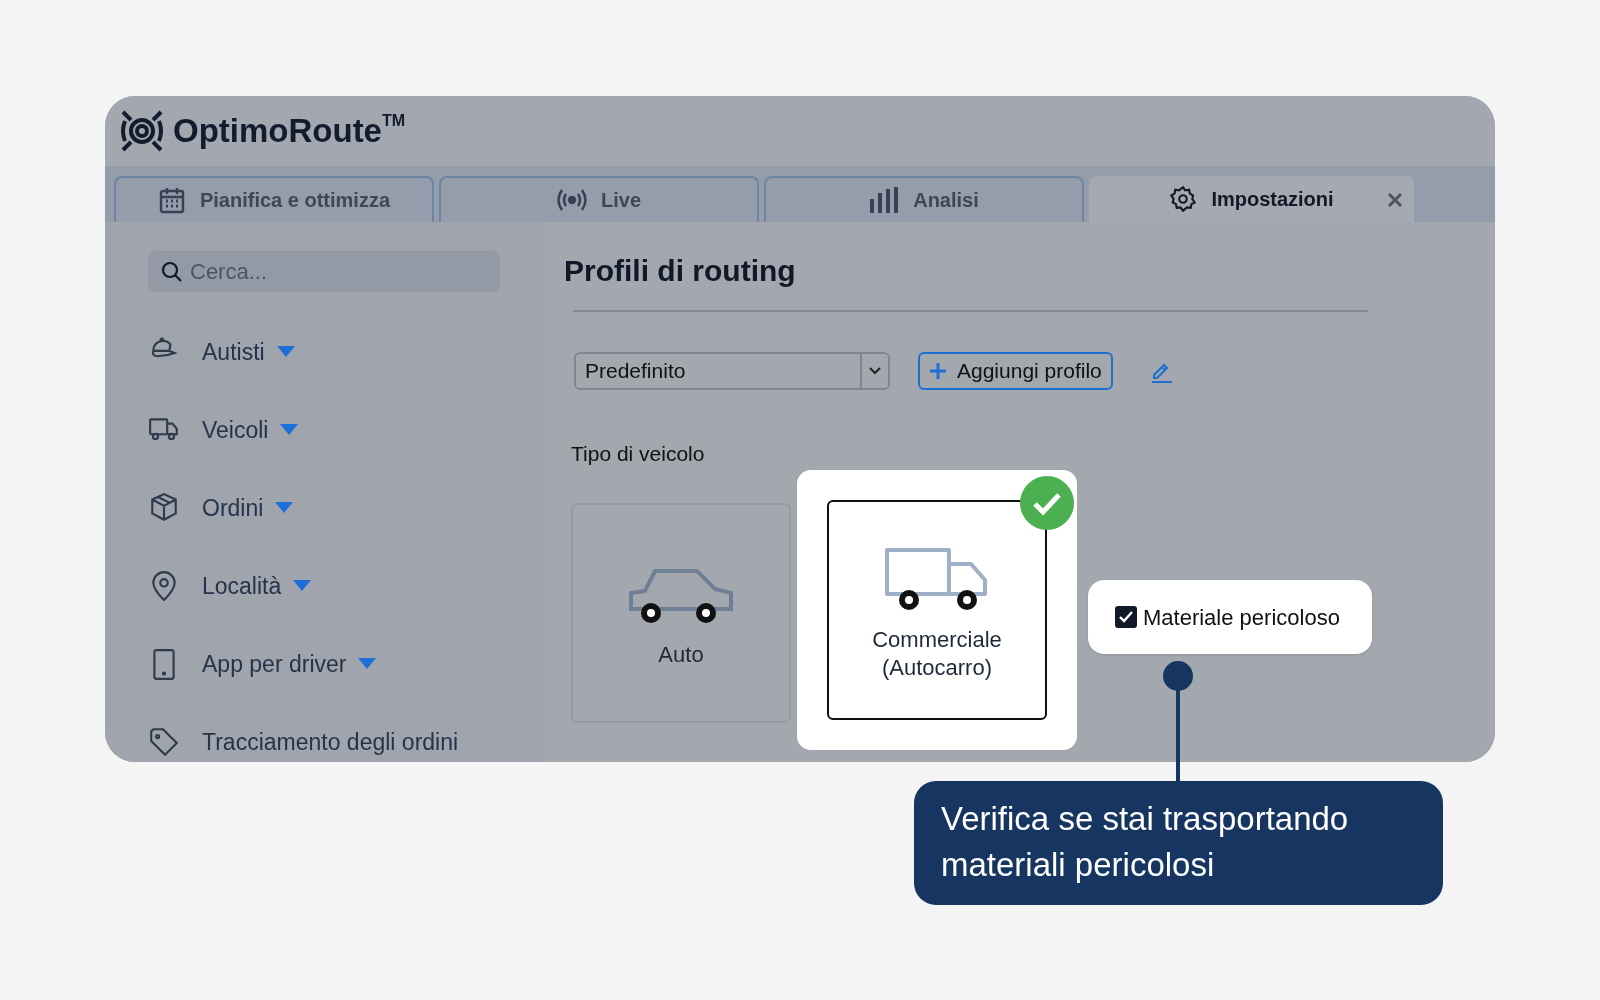 The image size is (1600, 1000). What do you see at coordinates (1251, 199) in the screenshot?
I see `tab: Impostazioni` at bounding box center [1251, 199].